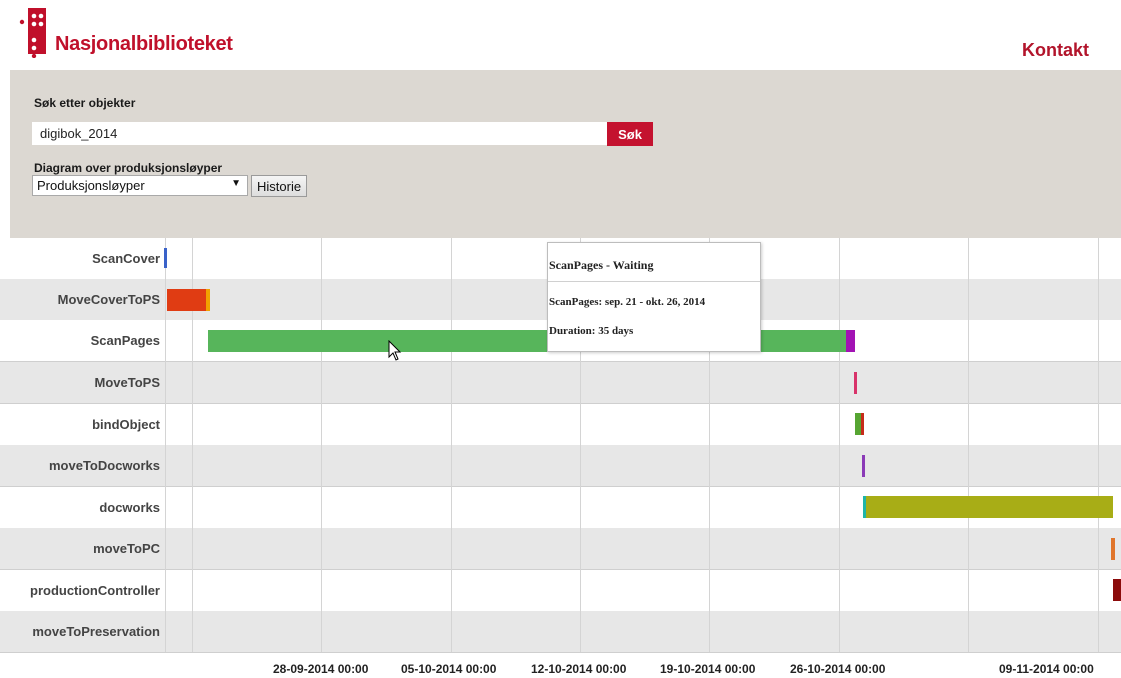 This screenshot has height=678, width=1121. I want to click on gantt-row-label: moveToDocworks, so click(104, 465).